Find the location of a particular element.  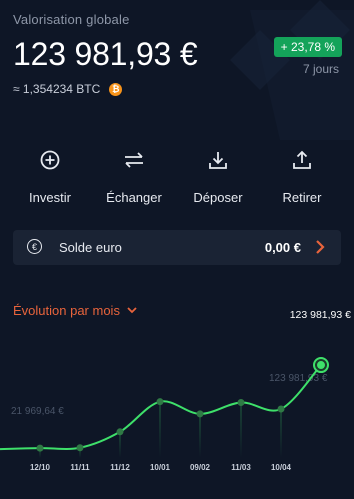

deposit-button: Déposer is located at coordinates (218, 172).